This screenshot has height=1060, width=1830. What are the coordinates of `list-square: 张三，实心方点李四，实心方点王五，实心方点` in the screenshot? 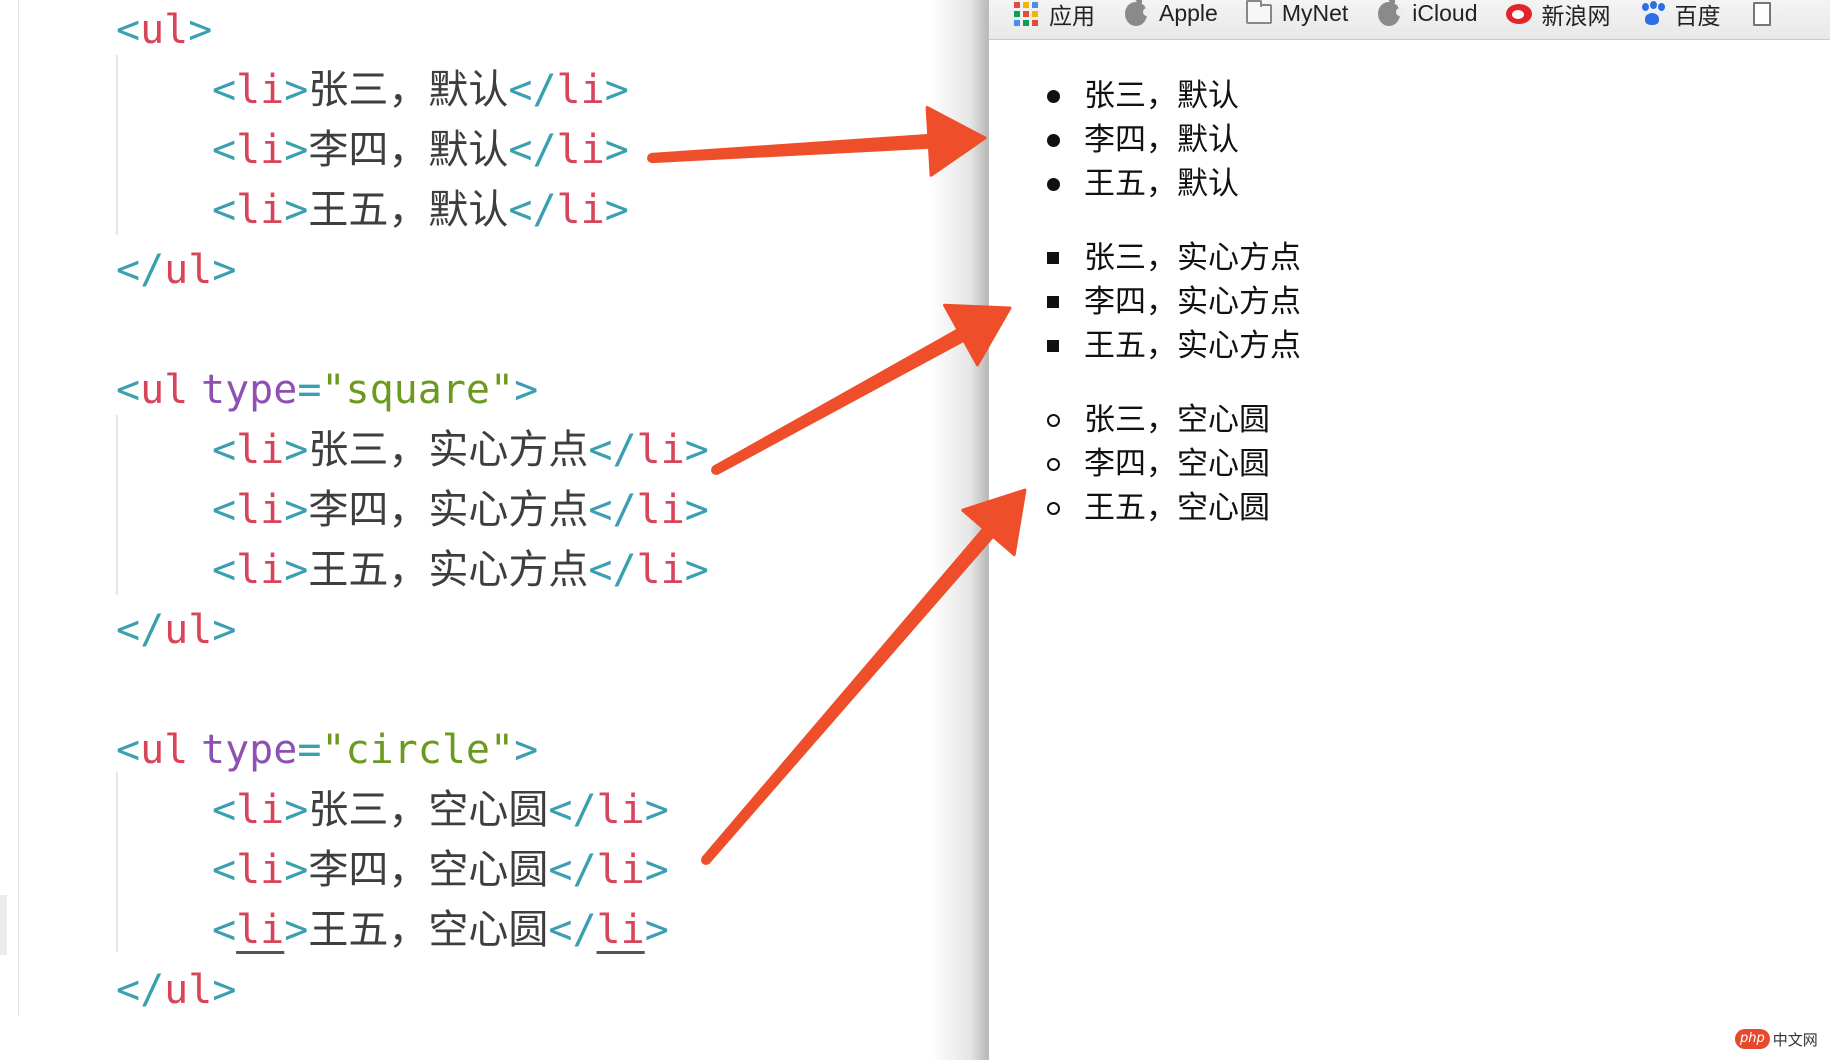 It's located at (1145, 302).